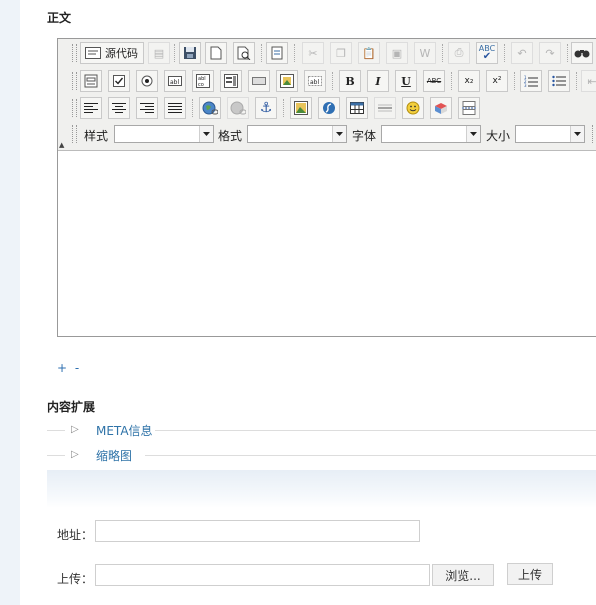 The height and width of the screenshot is (605, 596). Describe the element at coordinates (238, 108) in the screenshot. I see `unlink-button` at that location.